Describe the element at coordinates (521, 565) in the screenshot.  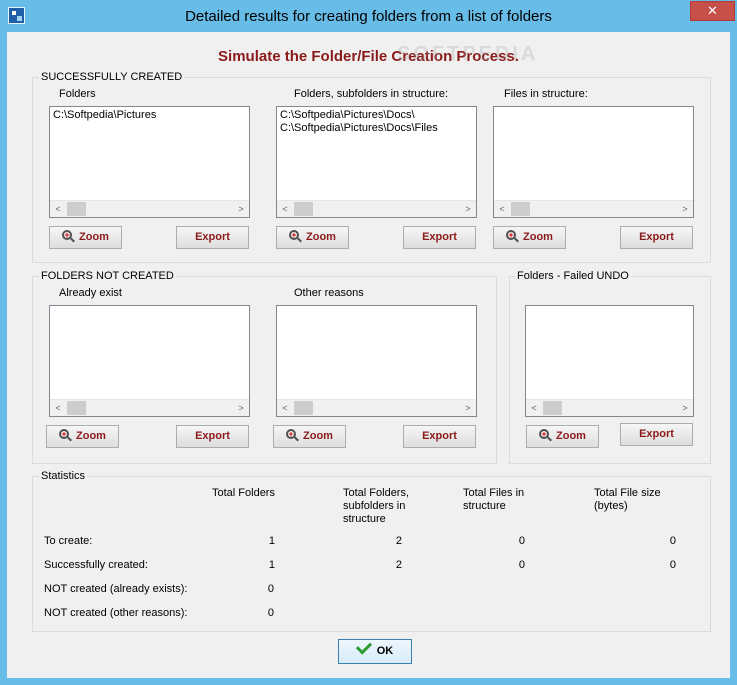
I see `value-success-files: 0` at that location.